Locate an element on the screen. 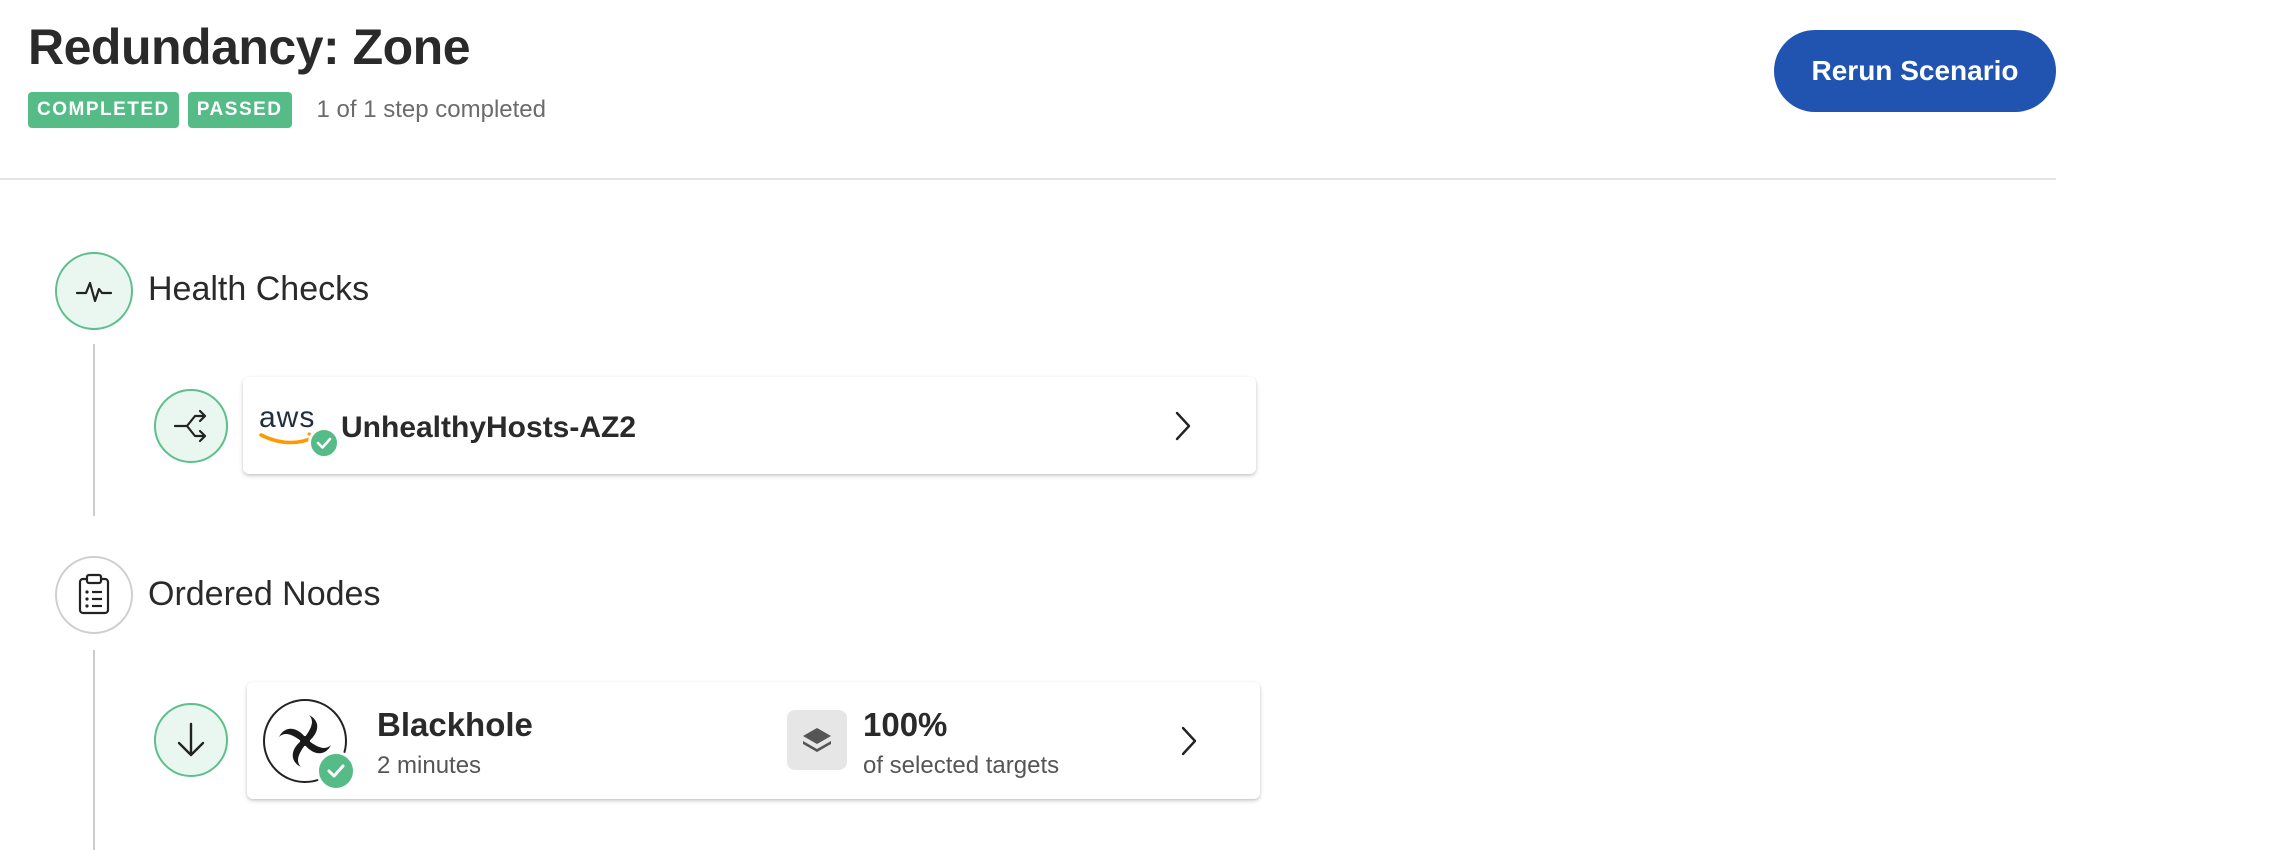 This screenshot has width=2286, height=850. step-order-icon is located at coordinates (191, 740).